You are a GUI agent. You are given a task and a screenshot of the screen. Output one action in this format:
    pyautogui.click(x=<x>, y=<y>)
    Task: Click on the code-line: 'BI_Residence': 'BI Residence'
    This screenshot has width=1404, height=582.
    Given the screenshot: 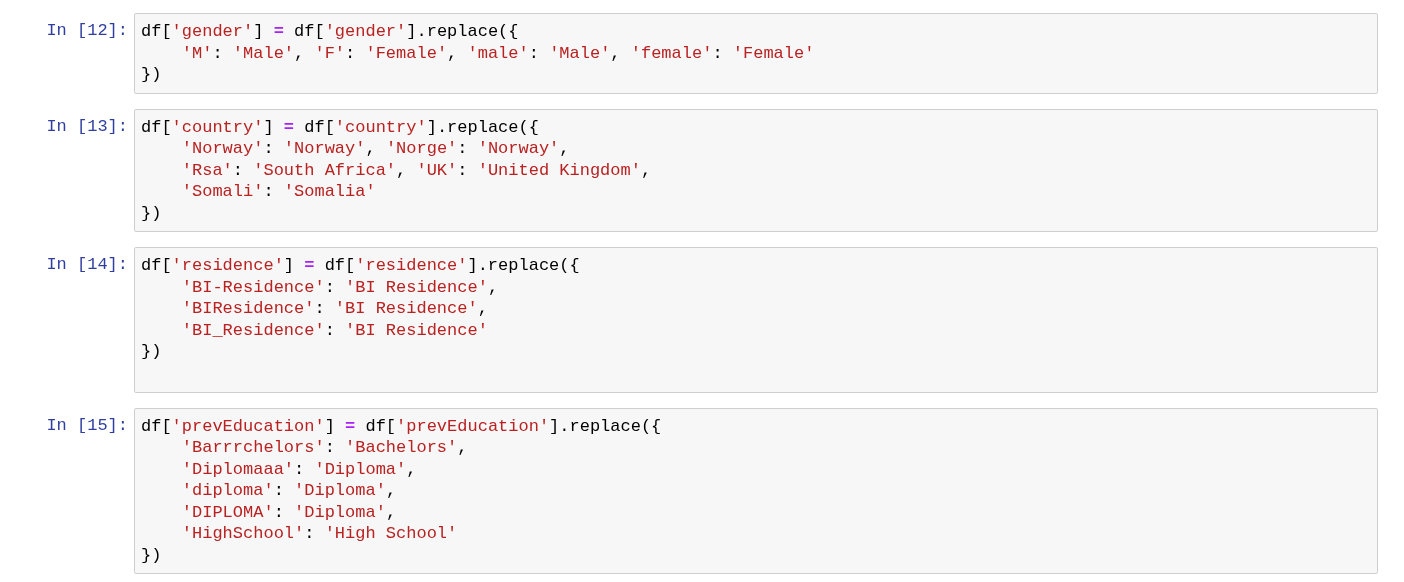 What is the action you would take?
    pyautogui.click(x=334, y=330)
    